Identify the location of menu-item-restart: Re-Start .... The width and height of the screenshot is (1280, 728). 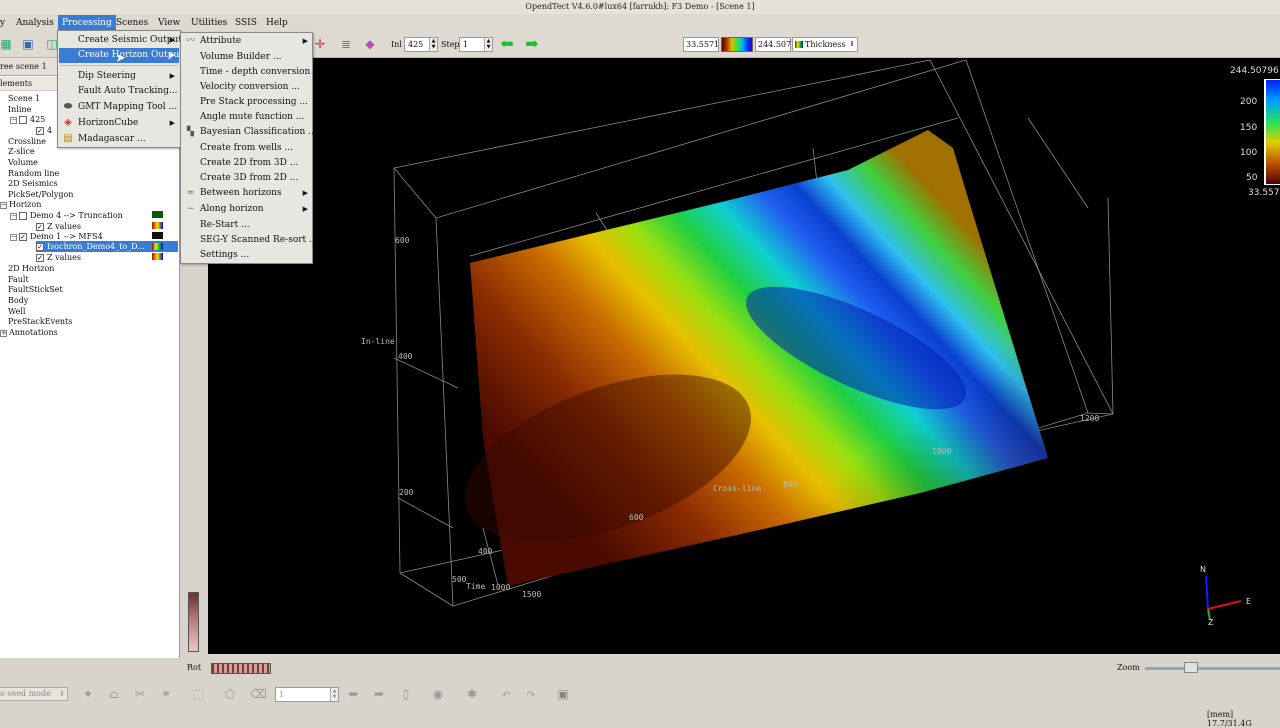
(247, 225).